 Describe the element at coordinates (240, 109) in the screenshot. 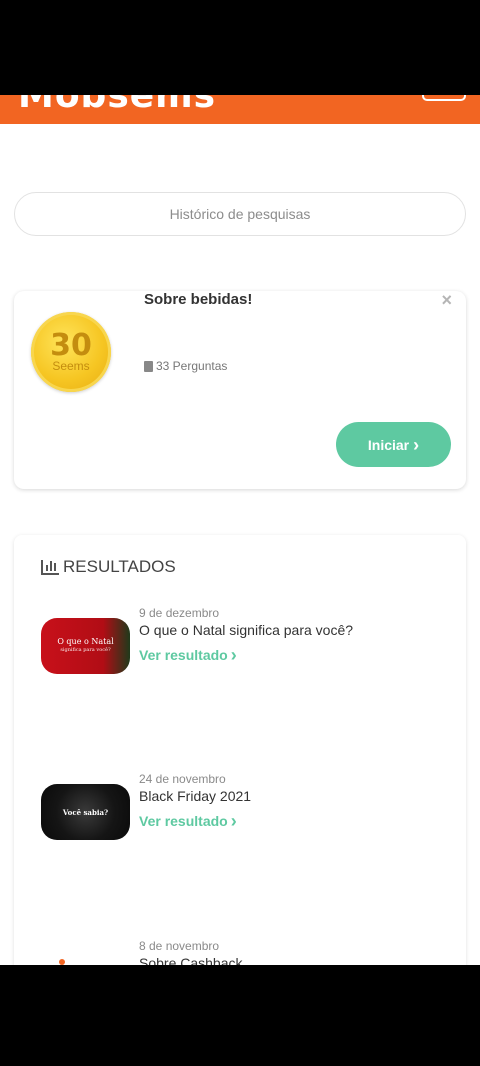

I see `app-header: Mobsems` at that location.